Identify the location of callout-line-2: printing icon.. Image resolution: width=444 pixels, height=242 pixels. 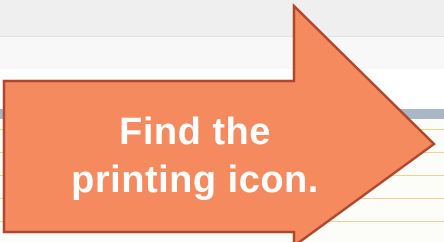
(195, 180).